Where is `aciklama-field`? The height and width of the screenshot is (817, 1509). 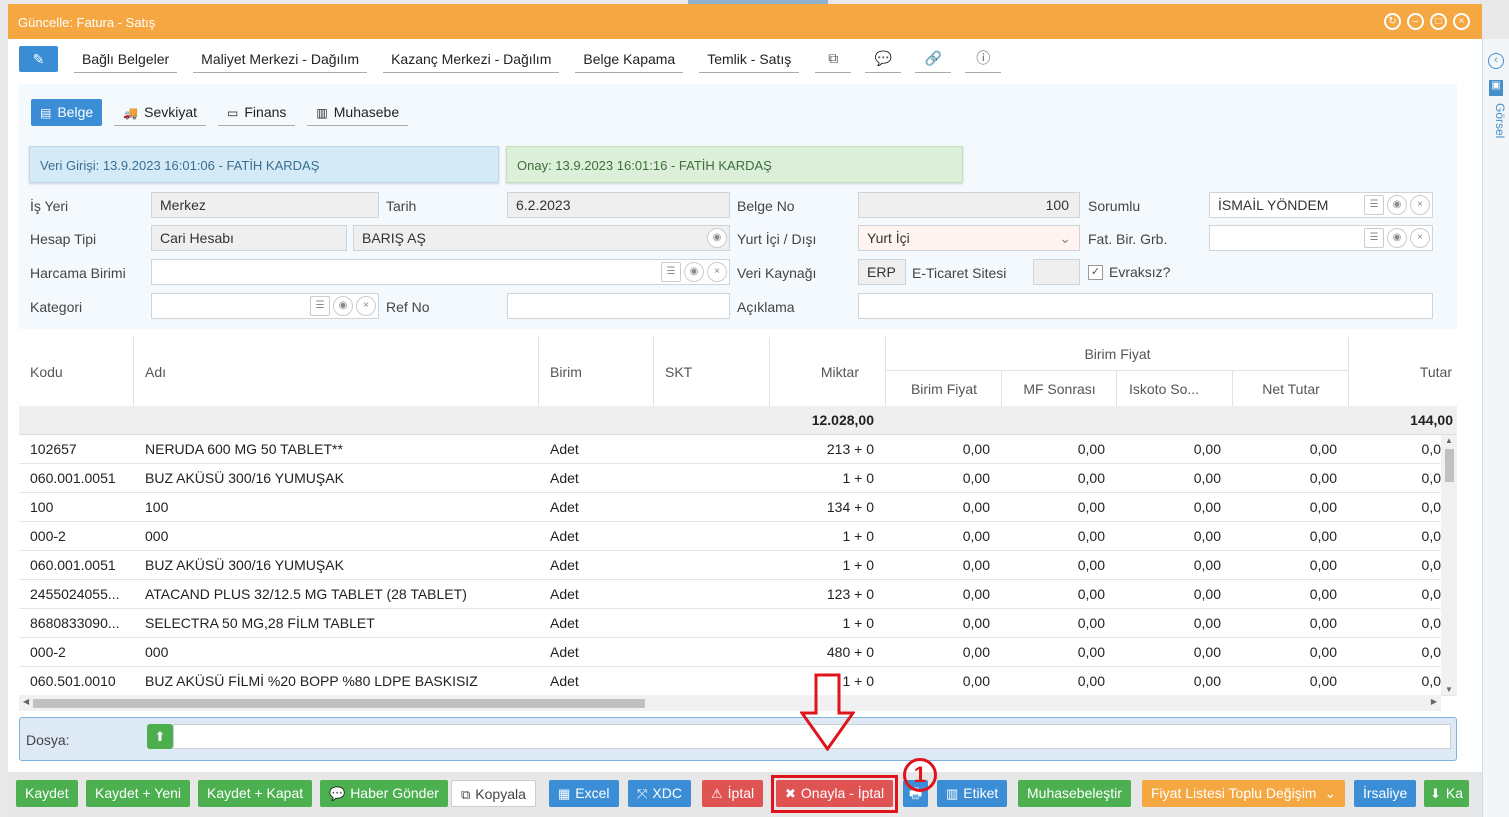 aciklama-field is located at coordinates (1145, 306).